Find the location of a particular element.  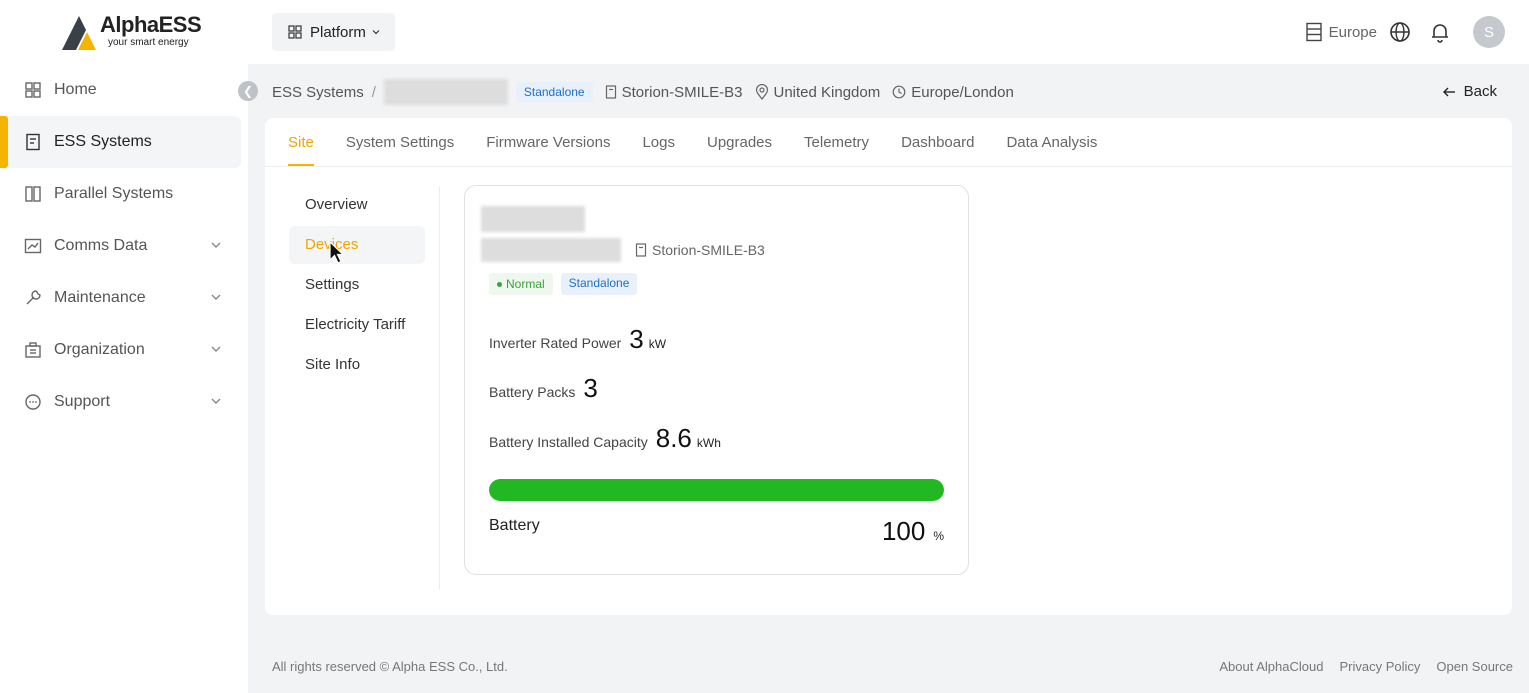

platform-dropdown: Platform is located at coordinates (333, 32).